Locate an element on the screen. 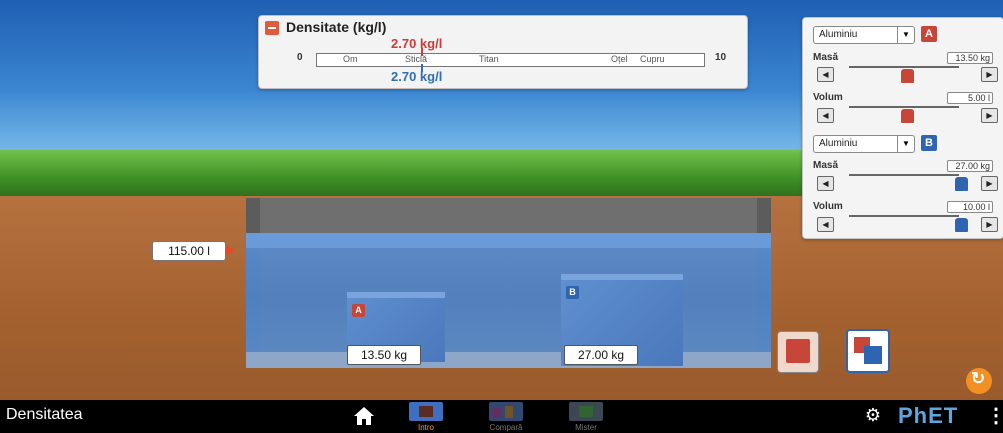 This screenshot has width=1003, height=433. density-scale: Om Sticlă Titan Oțel Cupru is located at coordinates (510, 60).